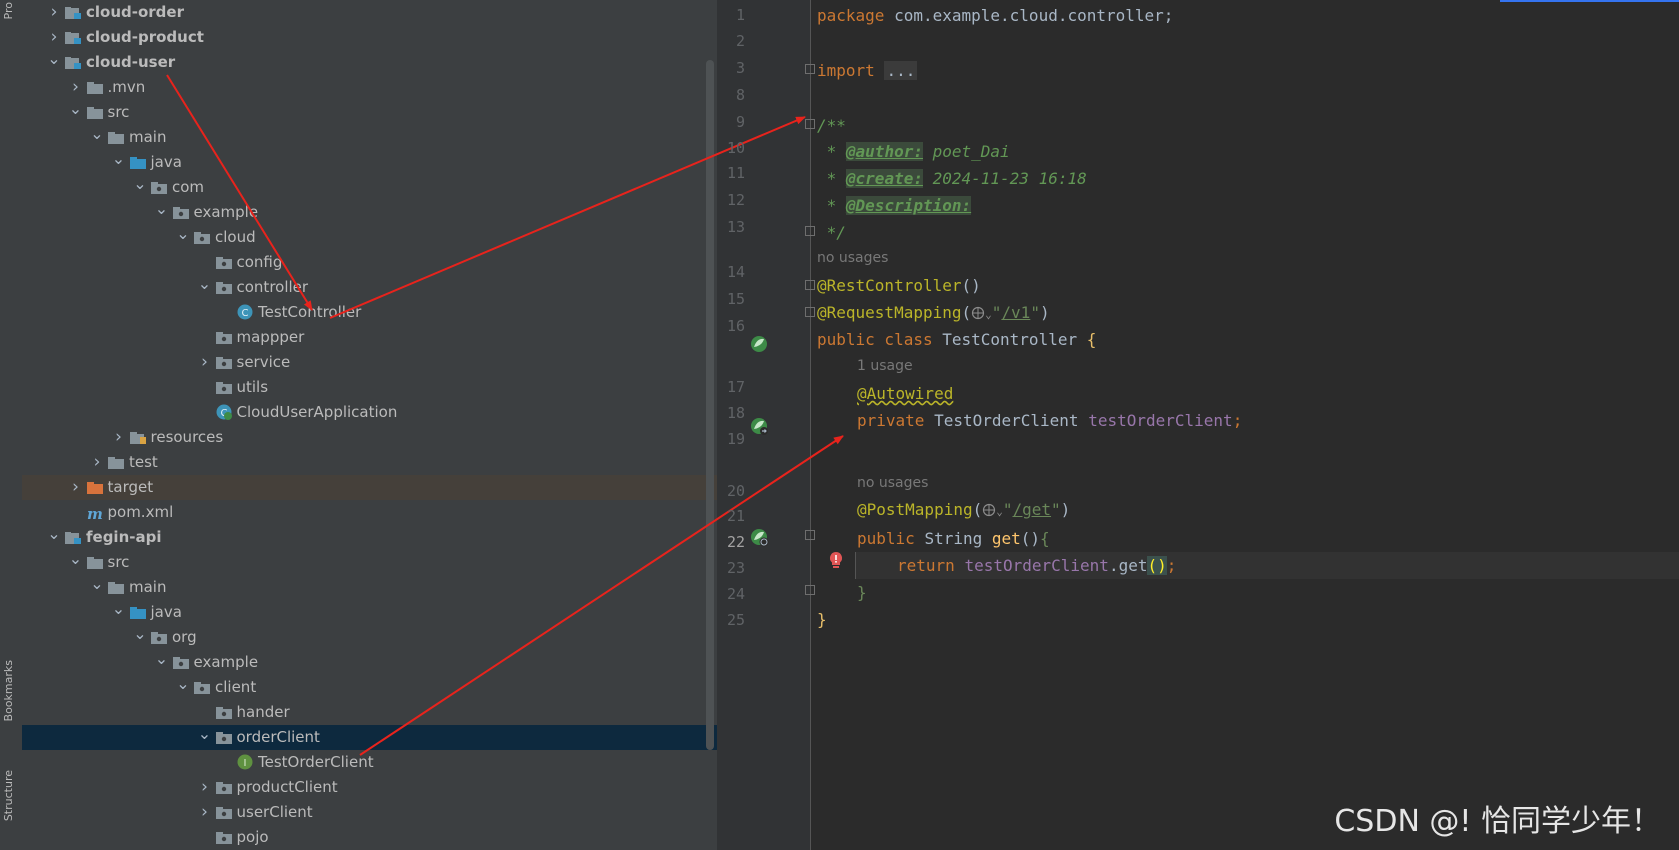 This screenshot has height=850, width=1679. I want to click on line-number: 19, so click(731, 439).